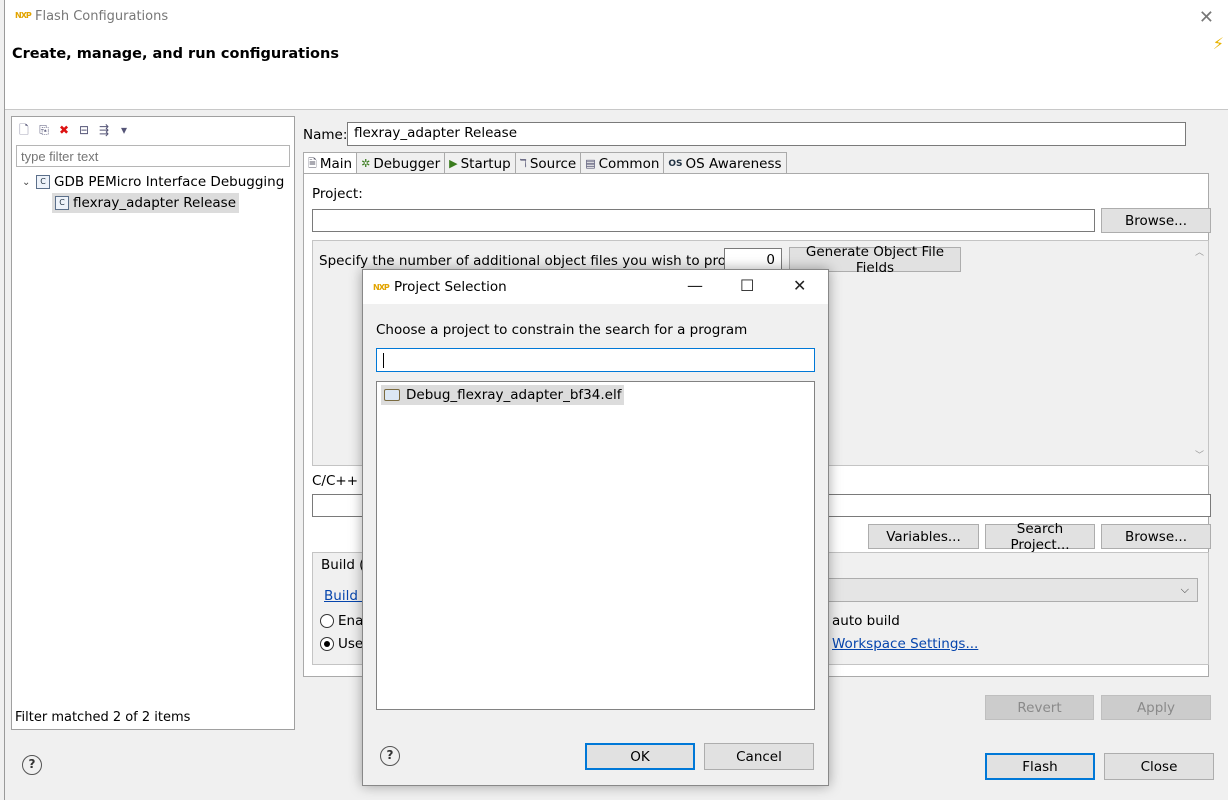 Image resolution: width=1228 pixels, height=800 pixels. What do you see at coordinates (44, 130) in the screenshot?
I see `duplicate-config-icon: ⎘` at bounding box center [44, 130].